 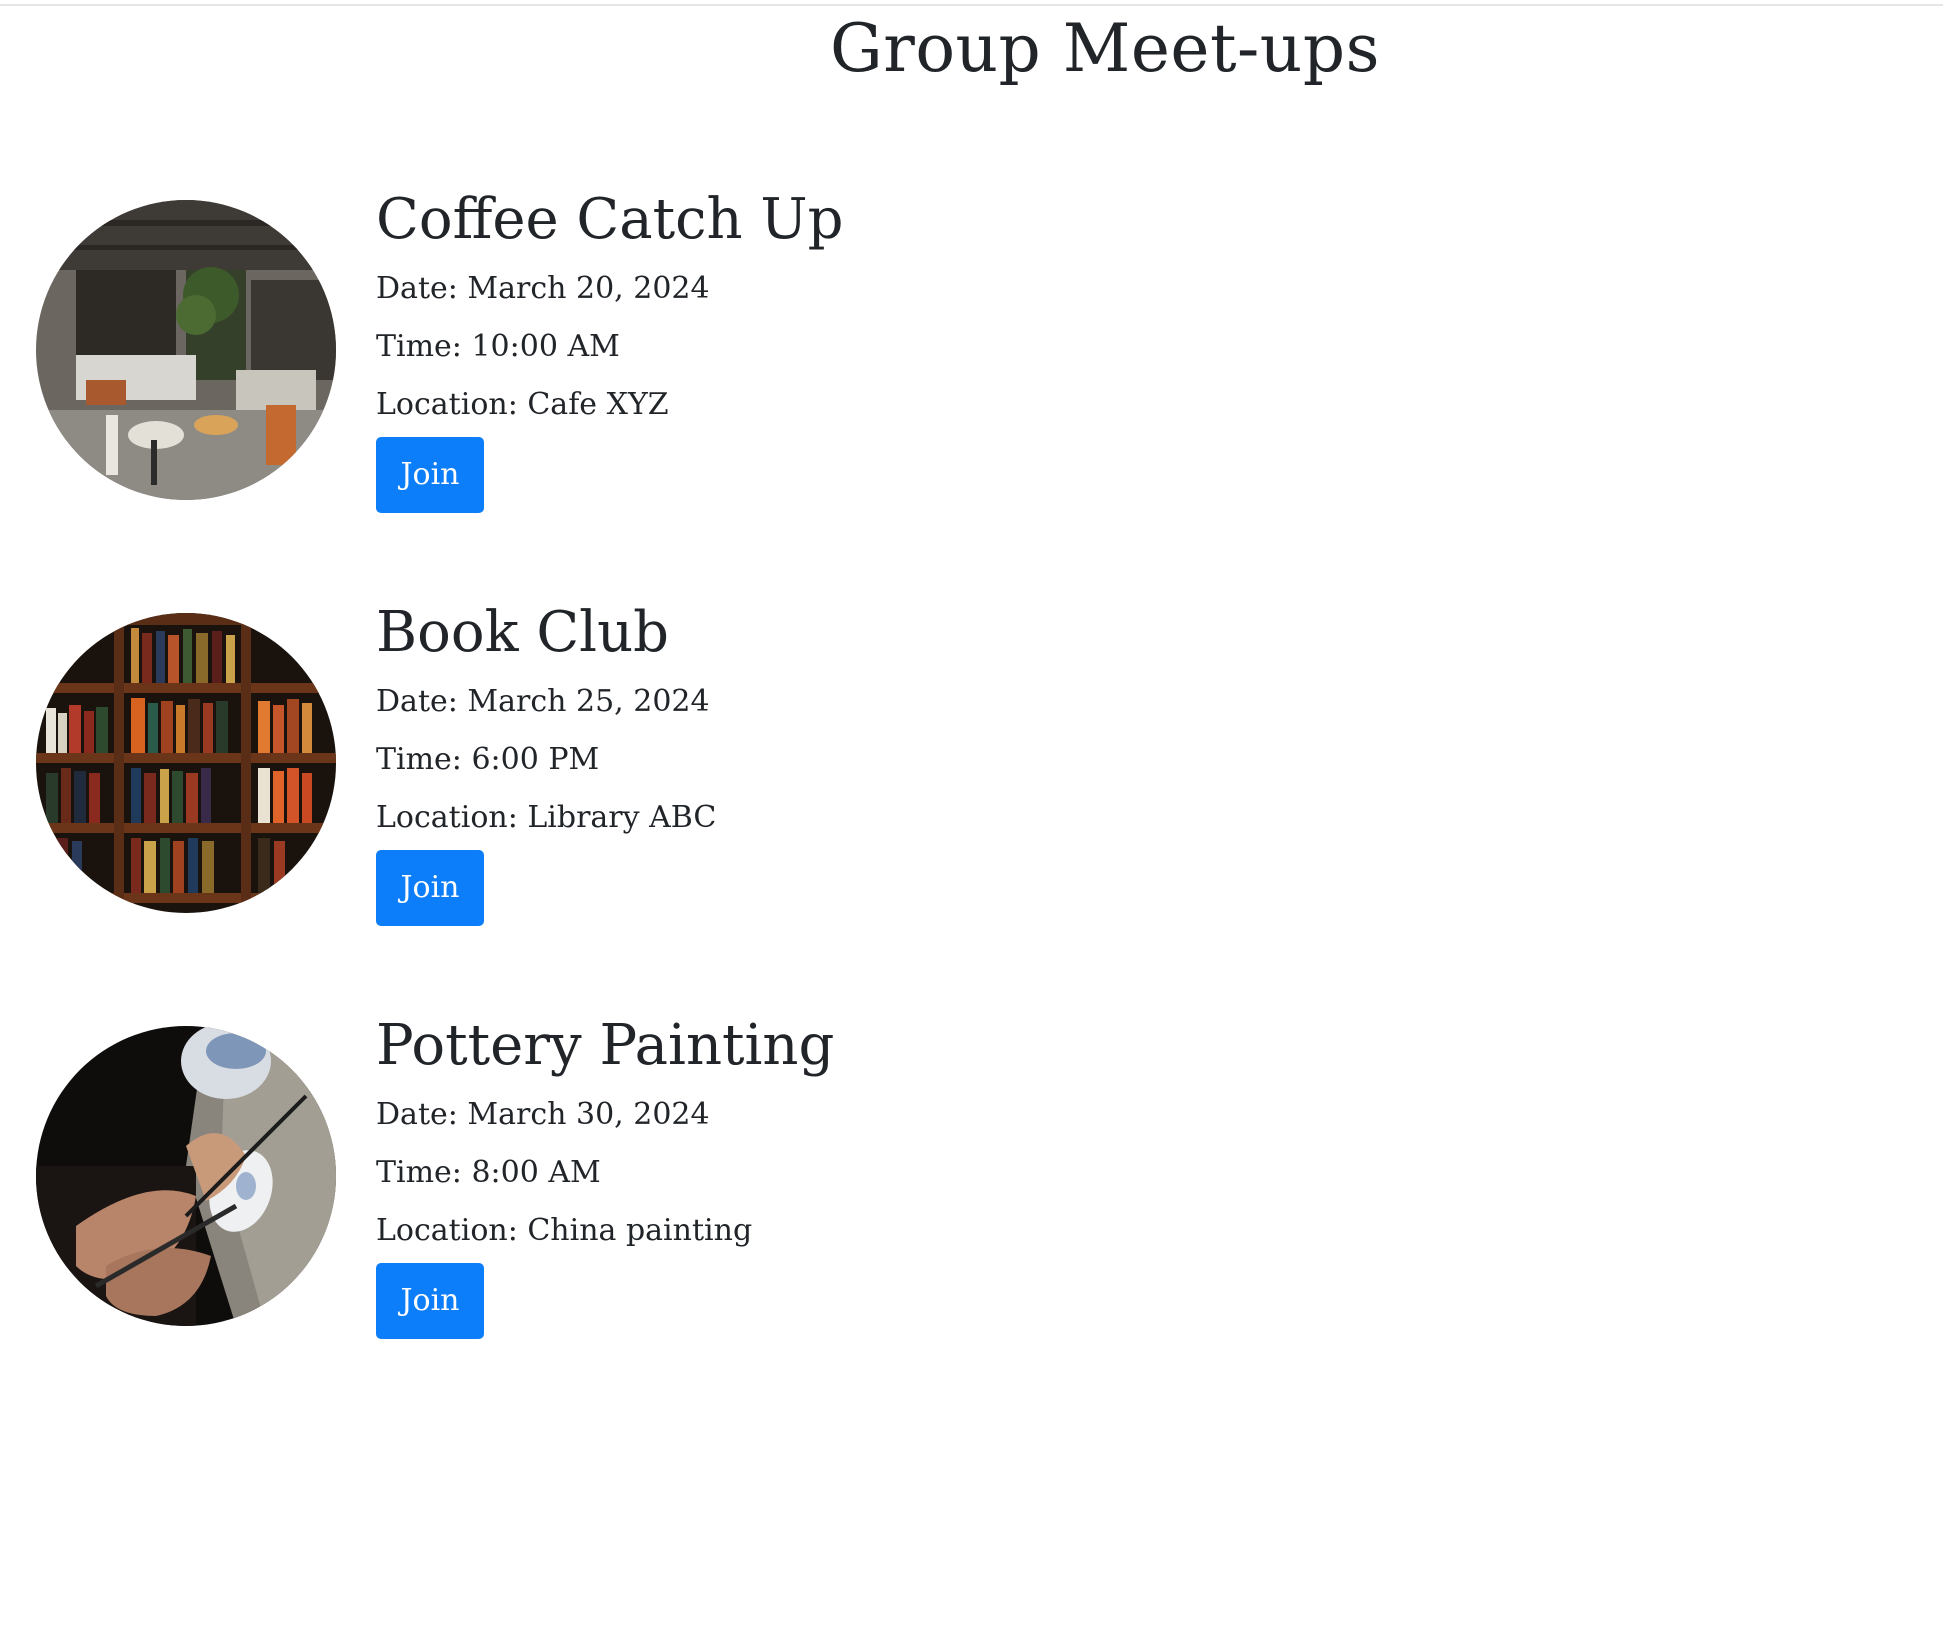 What do you see at coordinates (488, 759) in the screenshot?
I see `meetup-time: Time: 6:00 PM` at bounding box center [488, 759].